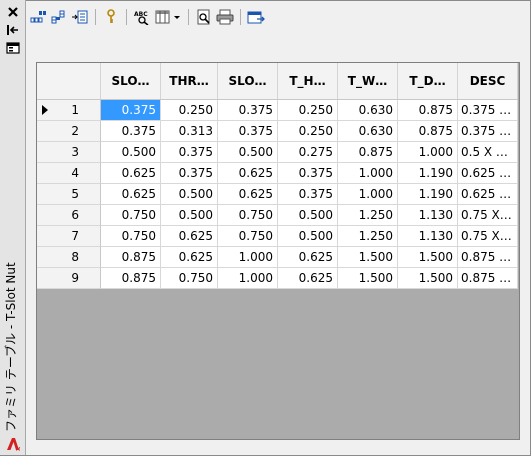 Image resolution: width=531 pixels, height=456 pixels. Describe the element at coordinates (168, 17) in the screenshot. I see `columns-dropdown-icon` at that location.